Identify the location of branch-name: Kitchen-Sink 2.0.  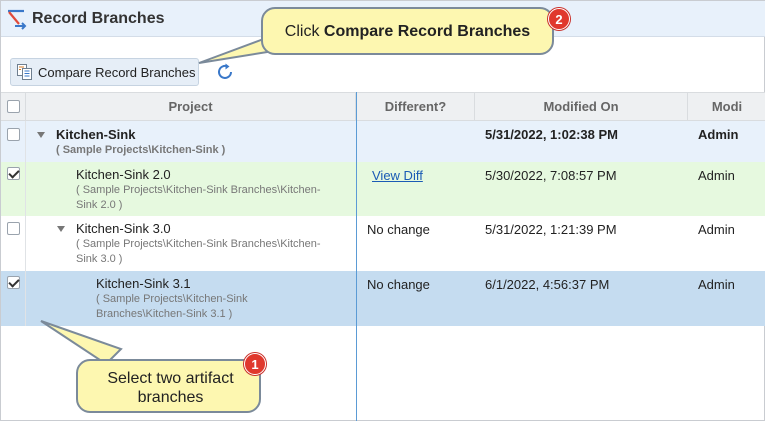
(123, 174).